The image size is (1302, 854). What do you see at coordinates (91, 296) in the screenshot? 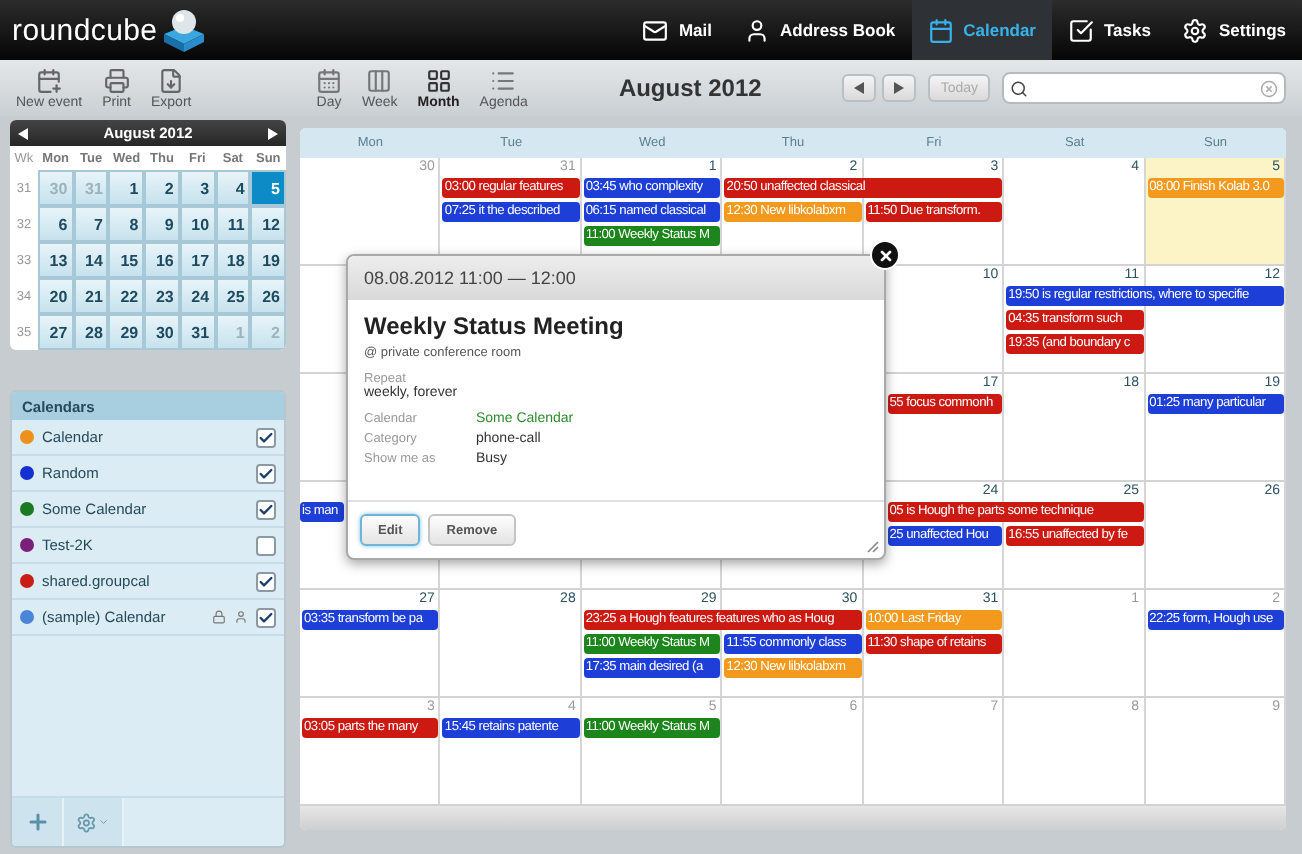
I see `mini-day: 21` at bounding box center [91, 296].